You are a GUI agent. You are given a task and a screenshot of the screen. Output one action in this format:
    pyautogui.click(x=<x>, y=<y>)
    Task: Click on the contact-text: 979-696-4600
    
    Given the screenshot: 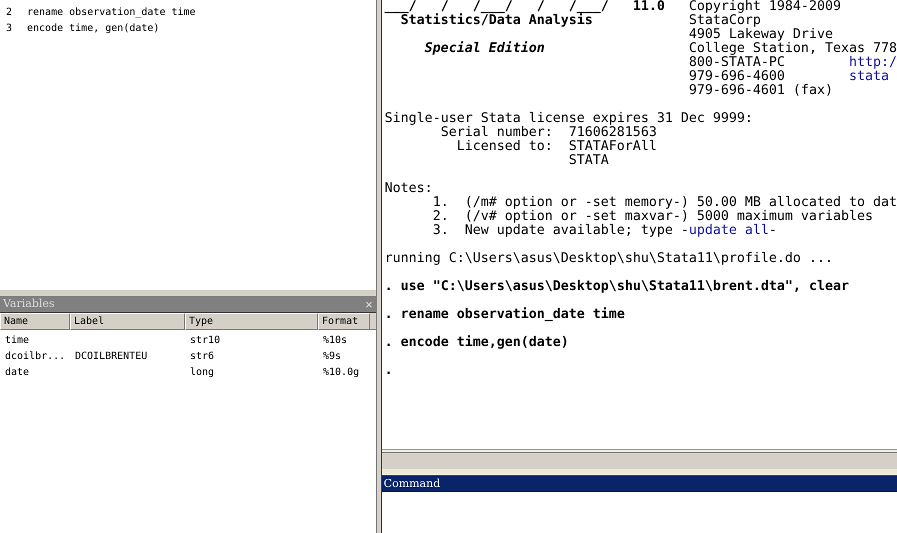 What is the action you would take?
    pyautogui.click(x=736, y=76)
    